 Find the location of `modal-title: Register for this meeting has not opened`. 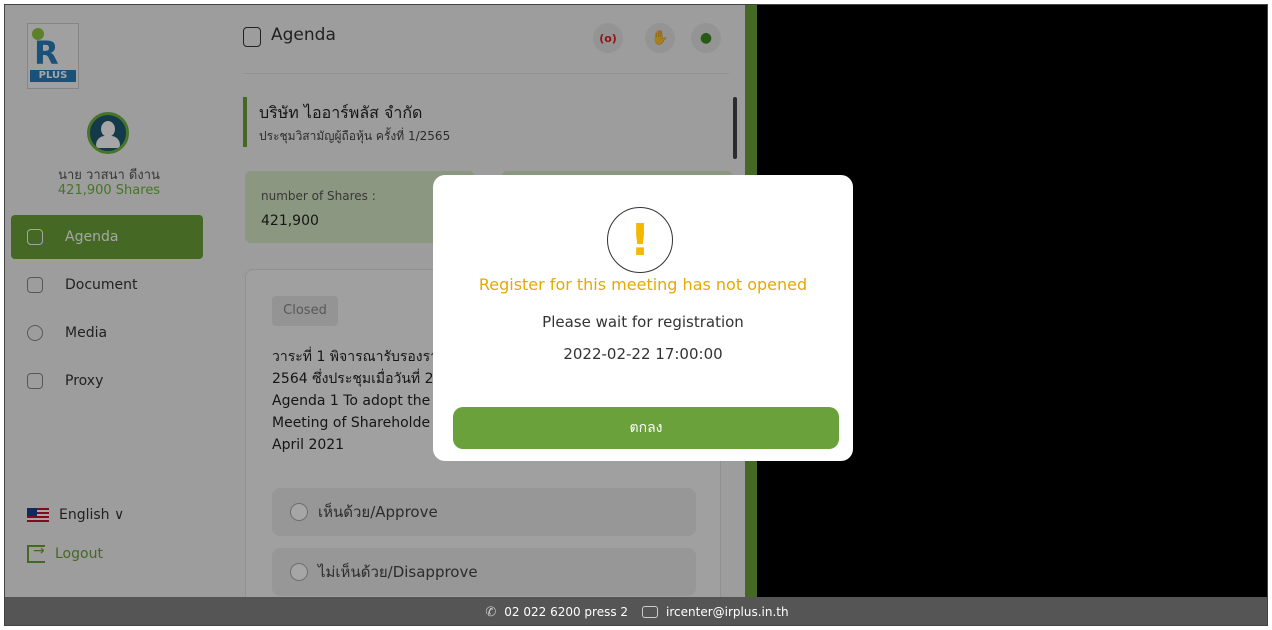

modal-title: Register for this meeting has not opened is located at coordinates (643, 284).